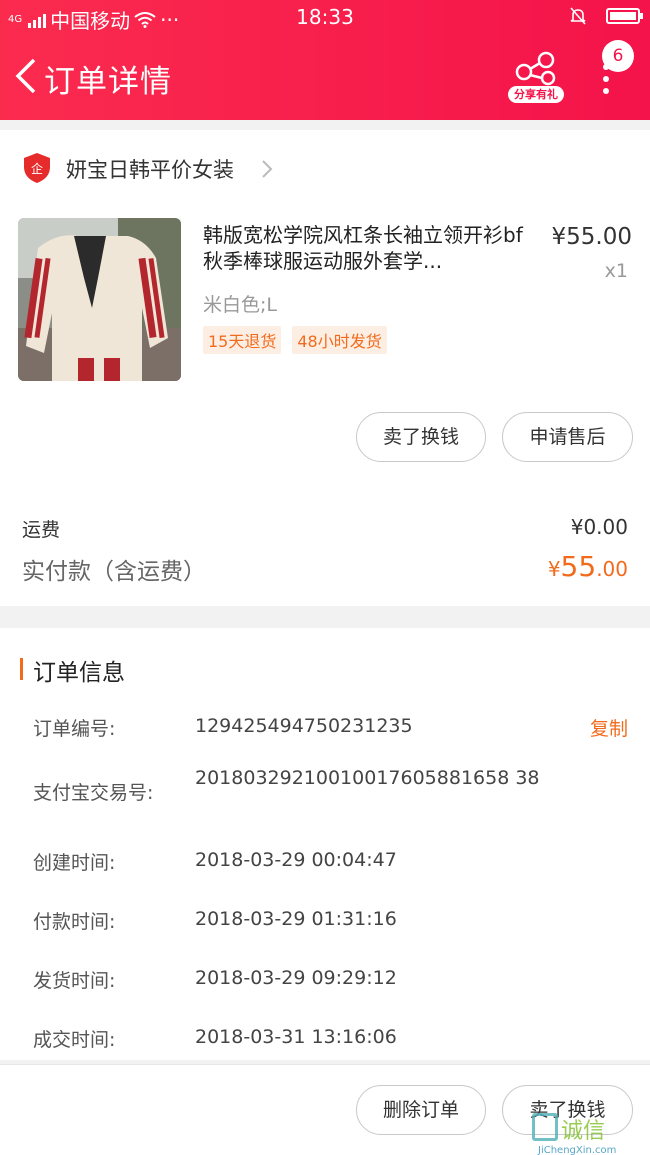 Image resolution: width=650 pixels, height=1155 pixels. Describe the element at coordinates (26, 76) in the screenshot. I see `back-icon` at that location.